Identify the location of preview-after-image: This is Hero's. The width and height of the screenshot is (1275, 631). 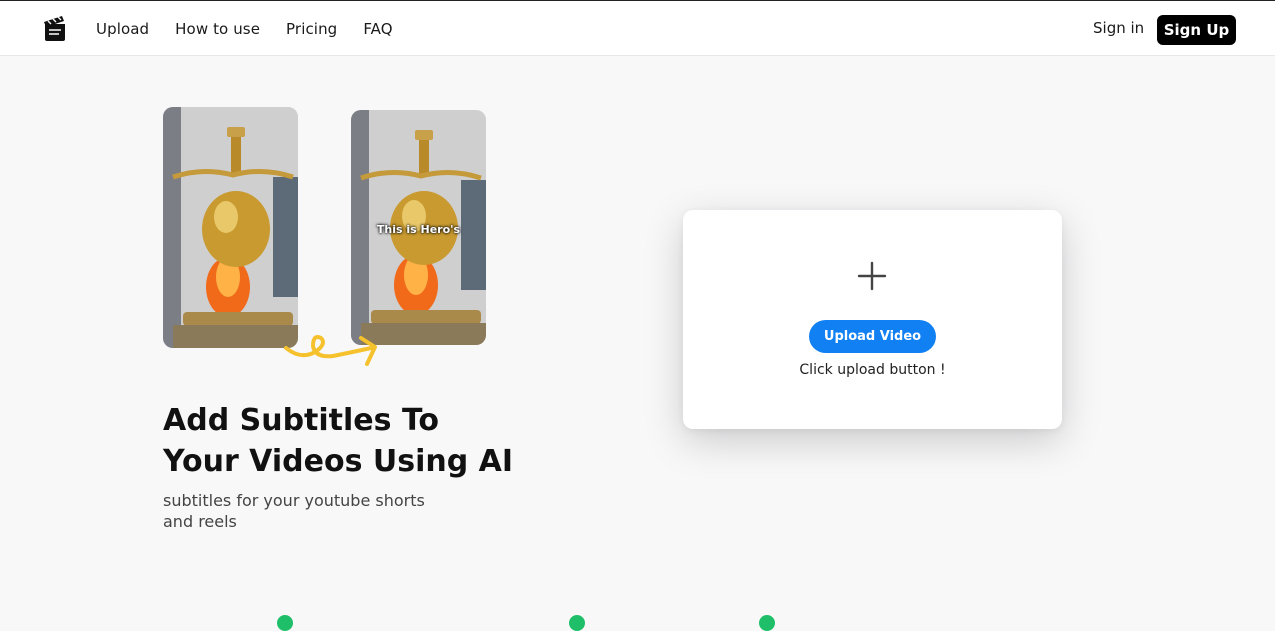
(418, 227).